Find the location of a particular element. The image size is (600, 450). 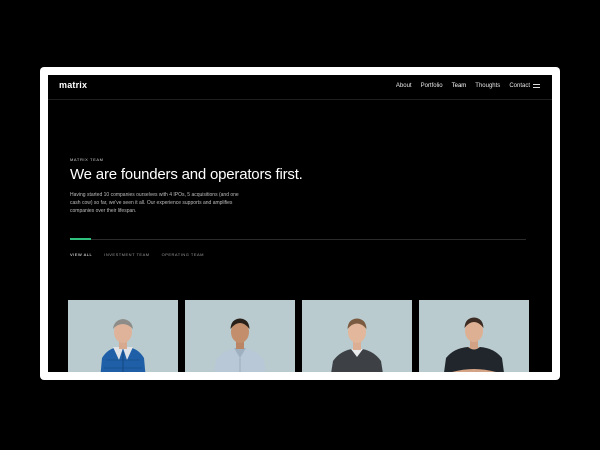

page-title: We are founders and operators first. is located at coordinates (186, 174).